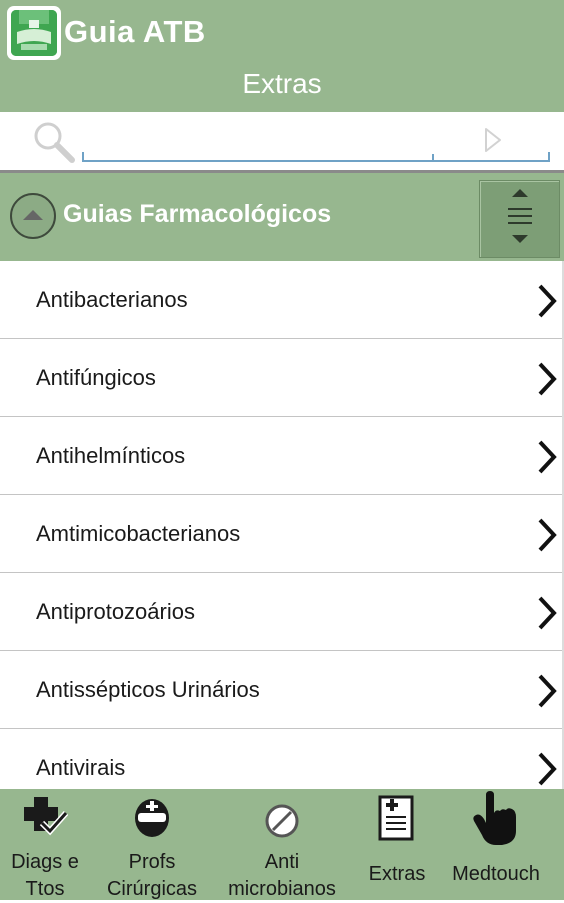 The width and height of the screenshot is (564, 903). I want to click on search-icon, so click(54, 144).